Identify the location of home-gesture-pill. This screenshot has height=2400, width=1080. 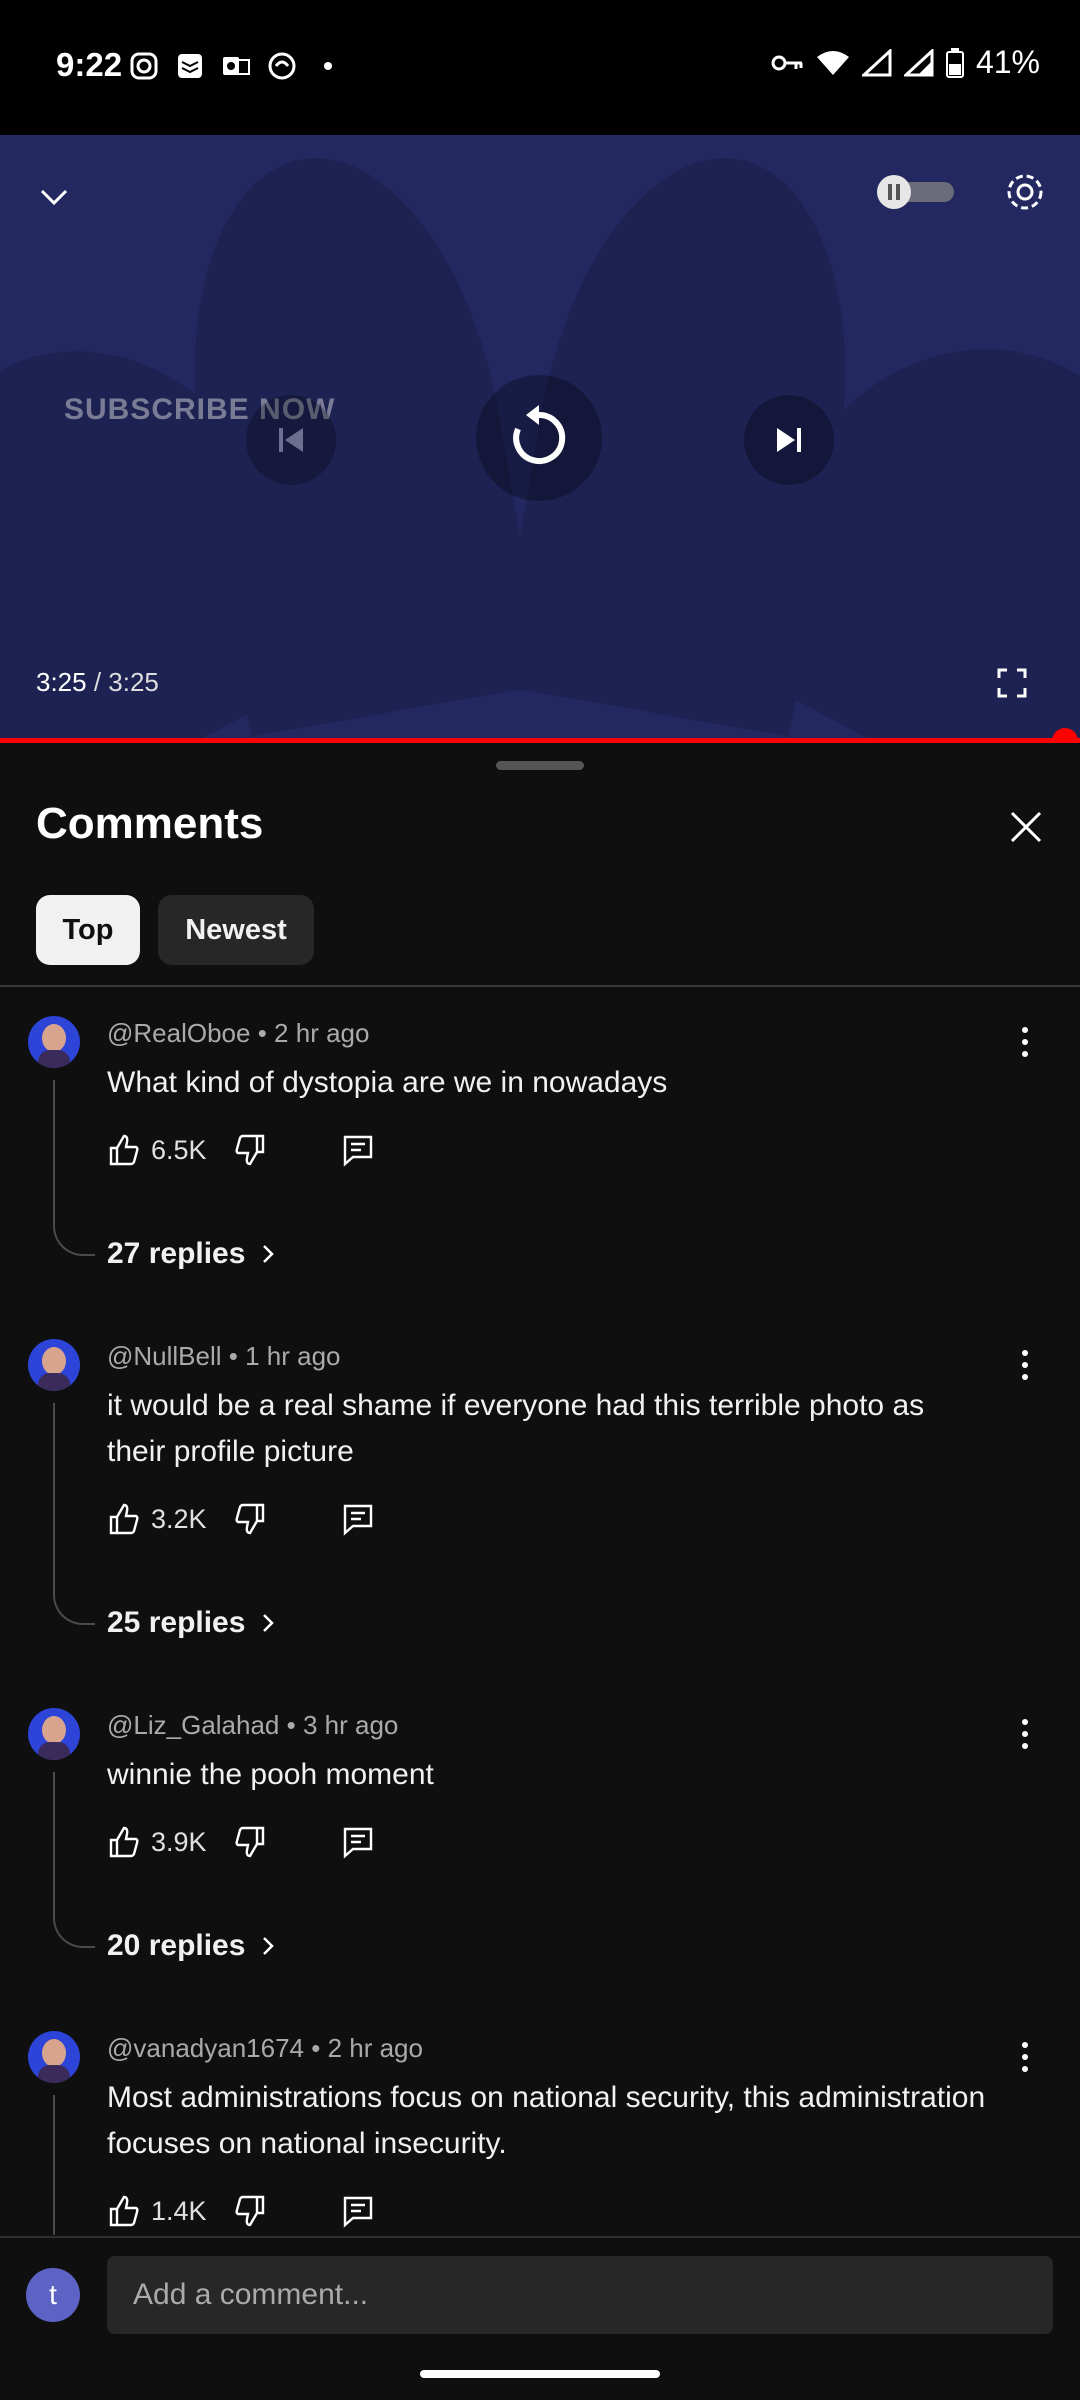
(540, 2374).